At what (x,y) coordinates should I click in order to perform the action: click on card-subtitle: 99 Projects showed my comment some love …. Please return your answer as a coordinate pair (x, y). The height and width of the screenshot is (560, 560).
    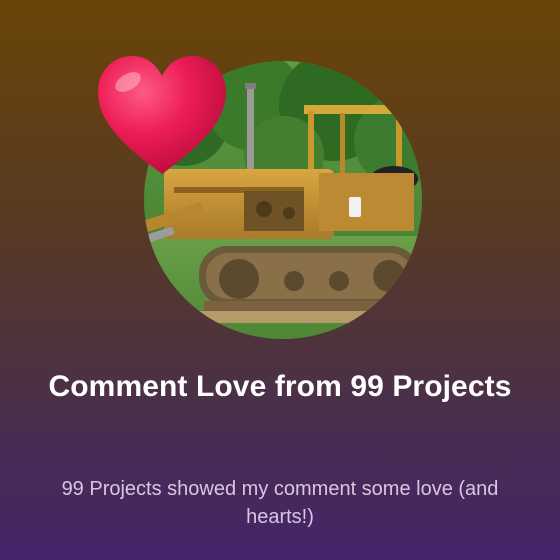
    Looking at the image, I should click on (280, 503).